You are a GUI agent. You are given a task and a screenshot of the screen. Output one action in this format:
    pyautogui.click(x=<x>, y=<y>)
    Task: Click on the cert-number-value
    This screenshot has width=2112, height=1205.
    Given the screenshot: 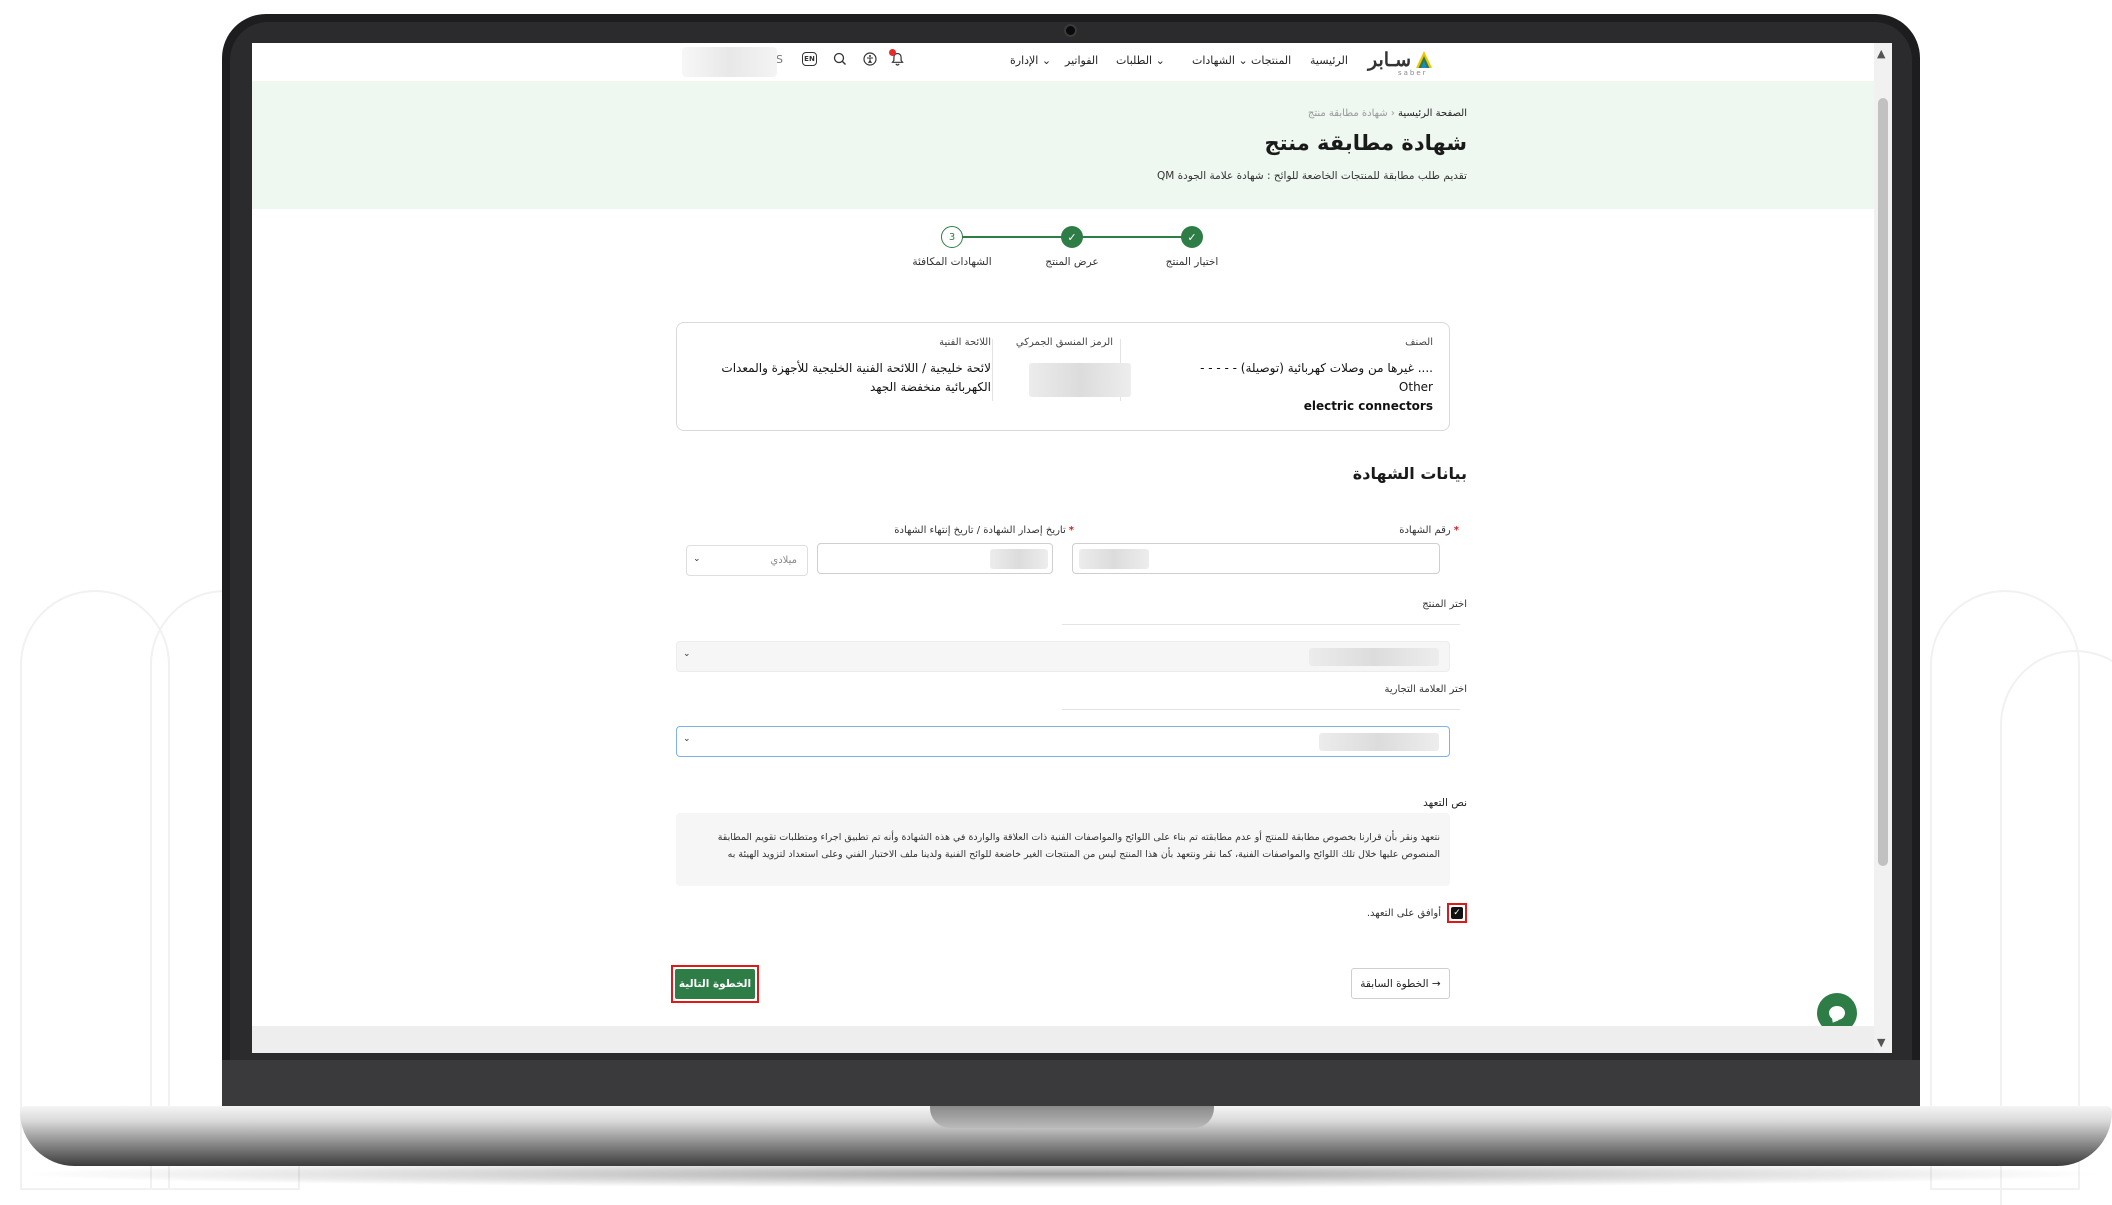 What is the action you would take?
    pyautogui.click(x=1114, y=559)
    